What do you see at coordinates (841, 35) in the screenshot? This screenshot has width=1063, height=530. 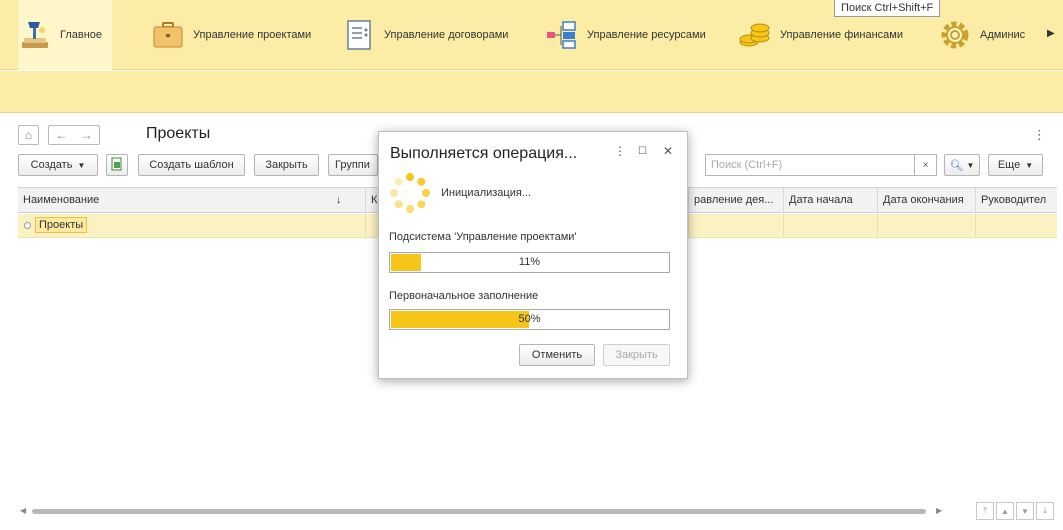 I see `section-label: Управление финансами` at bounding box center [841, 35].